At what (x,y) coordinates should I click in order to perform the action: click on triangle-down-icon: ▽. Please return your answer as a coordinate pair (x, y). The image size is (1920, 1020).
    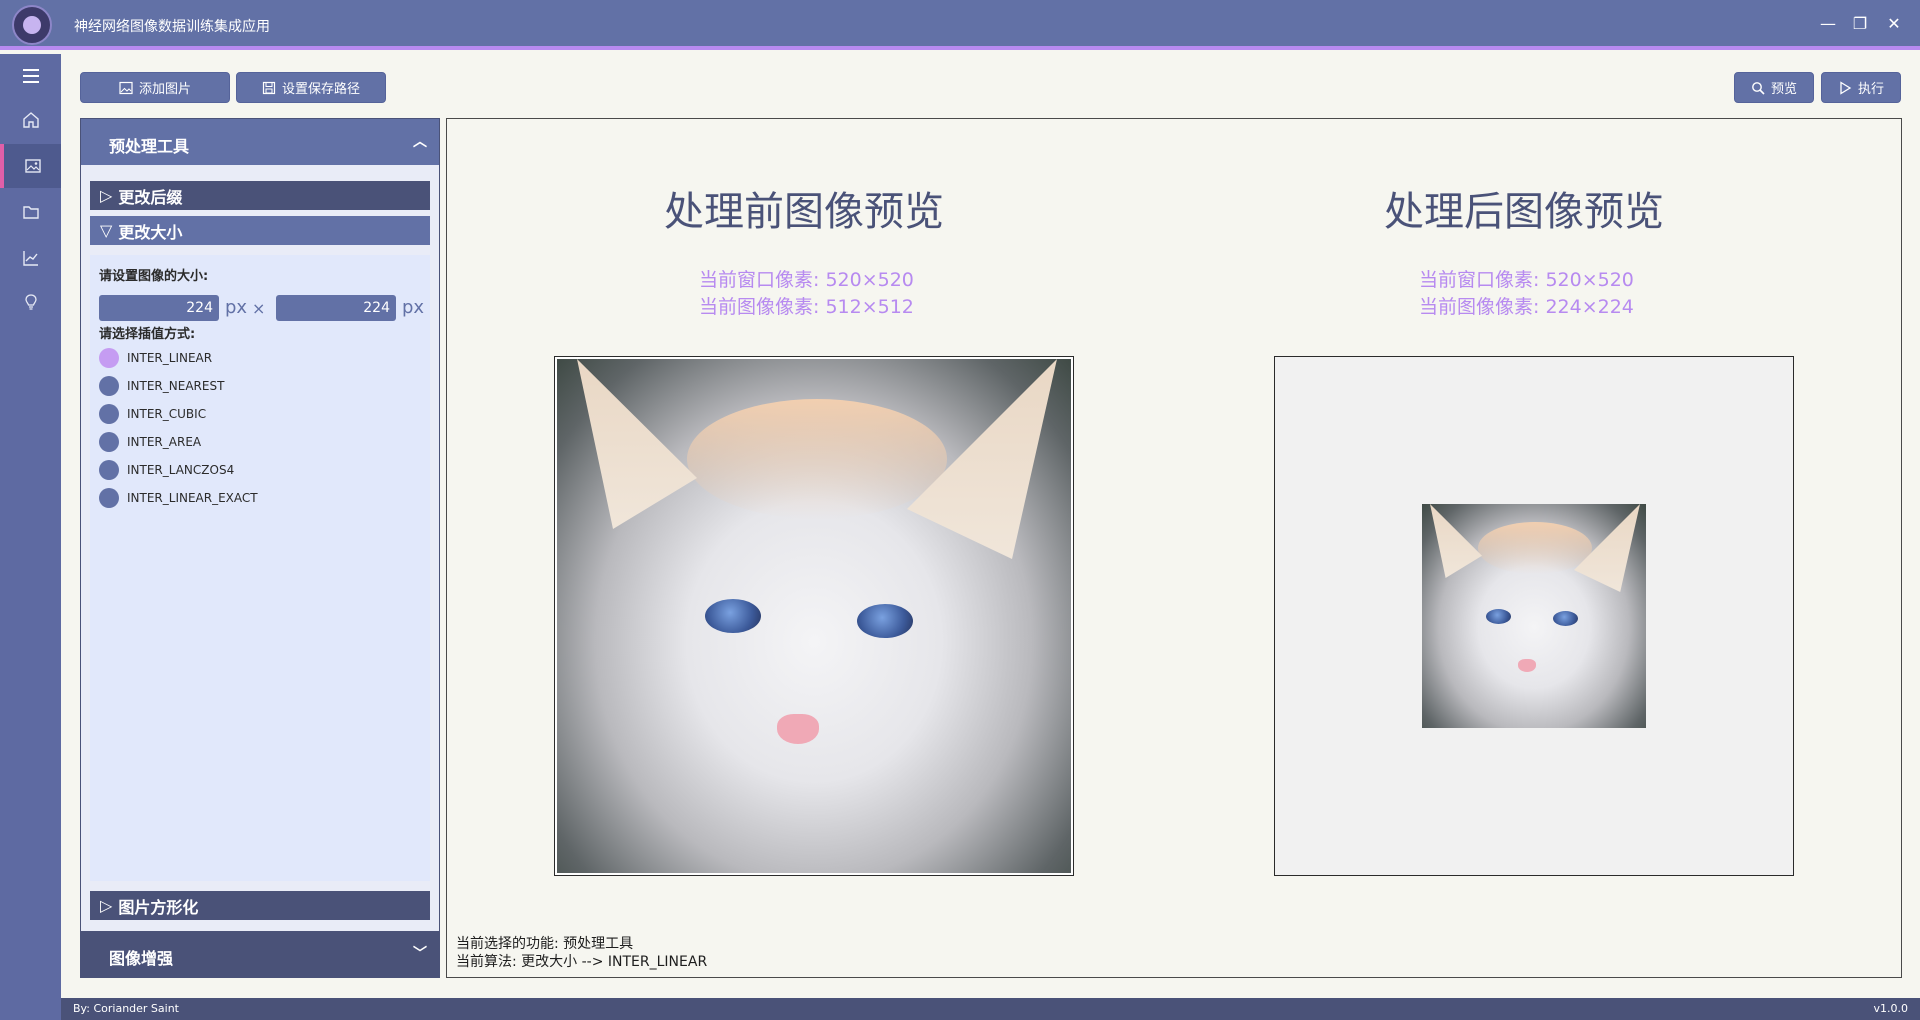
    Looking at the image, I should click on (106, 230).